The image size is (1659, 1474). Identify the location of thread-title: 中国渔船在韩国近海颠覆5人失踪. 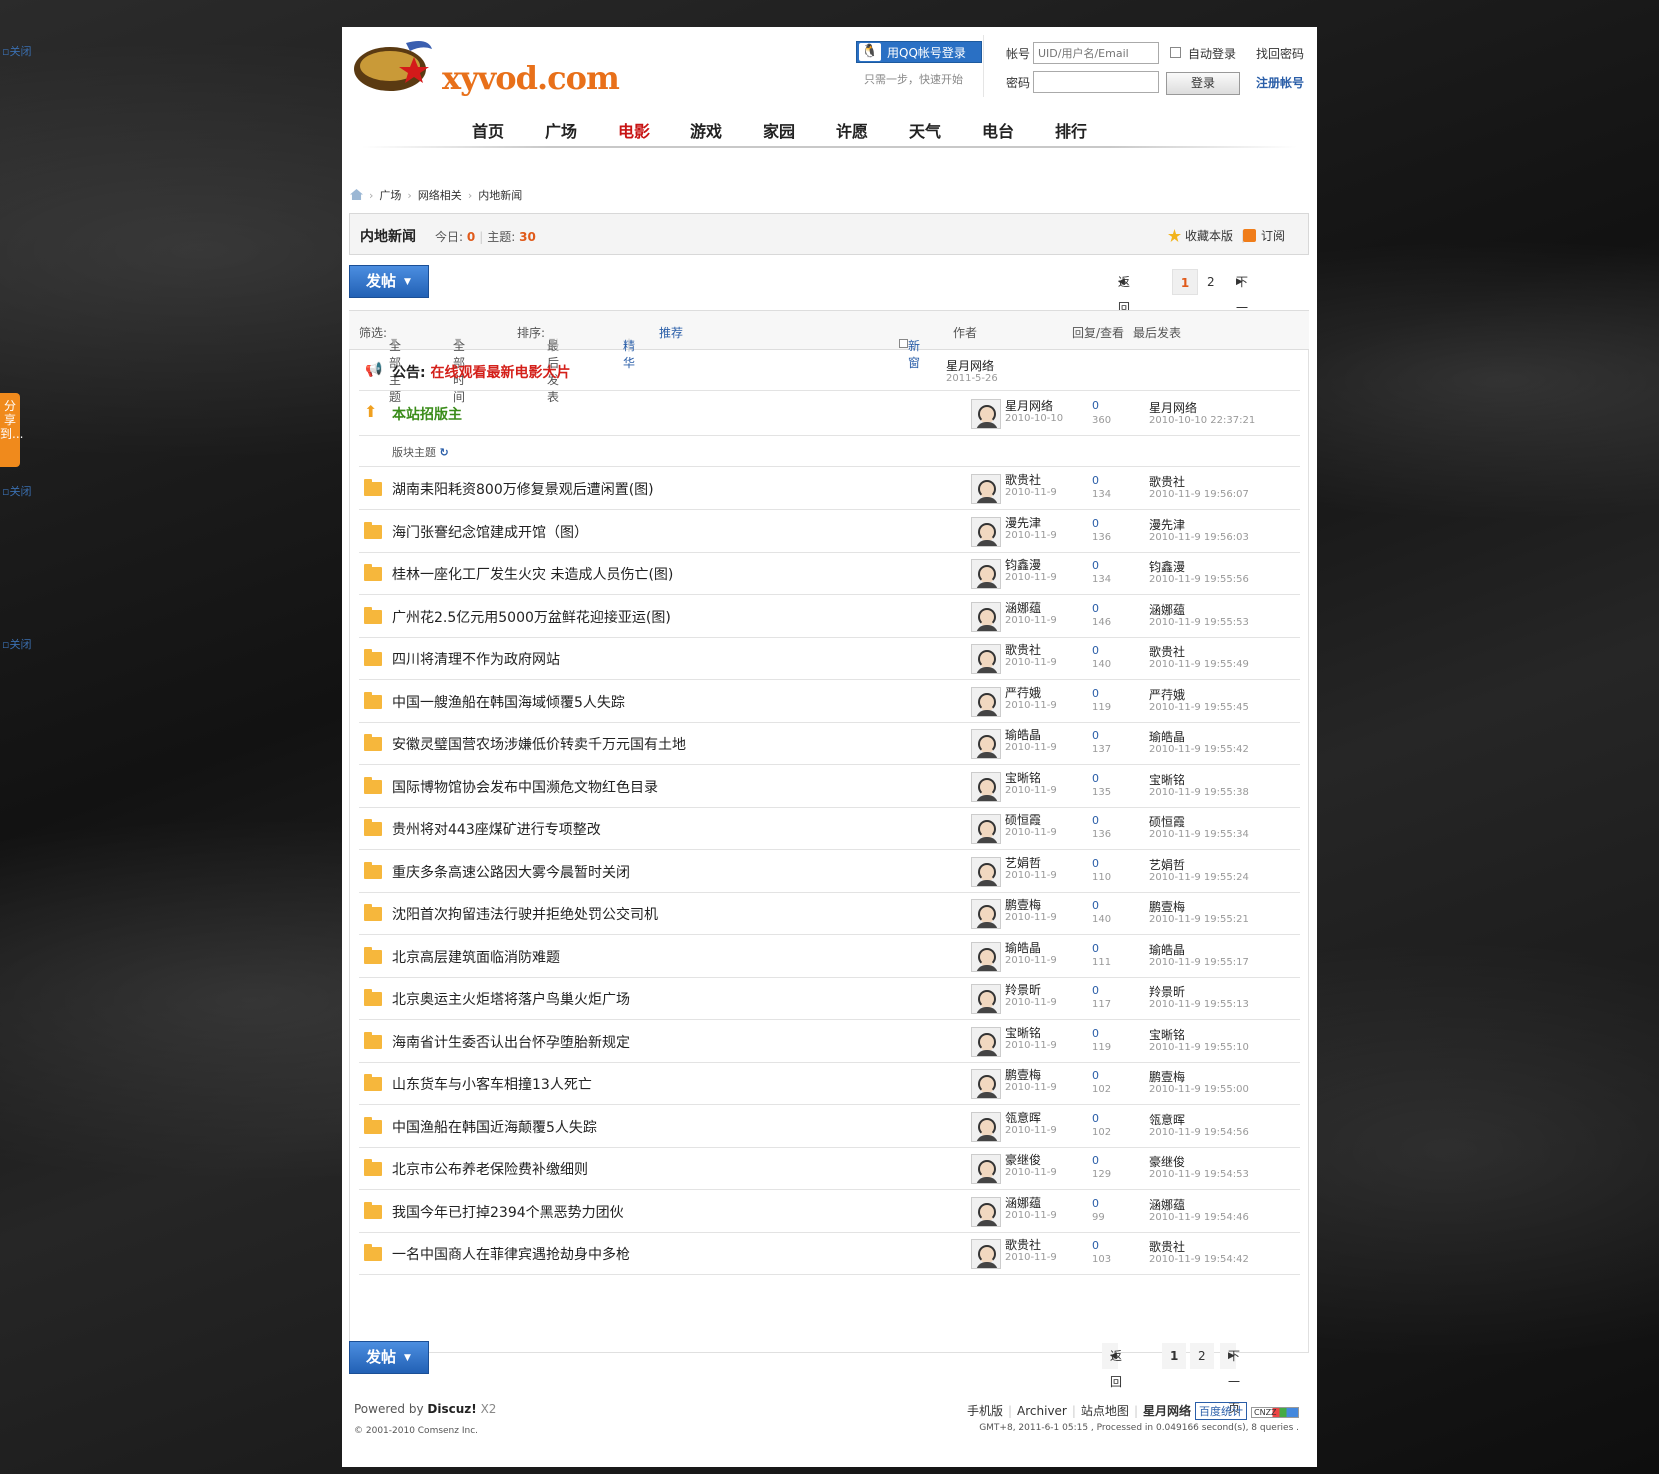
(494, 1127).